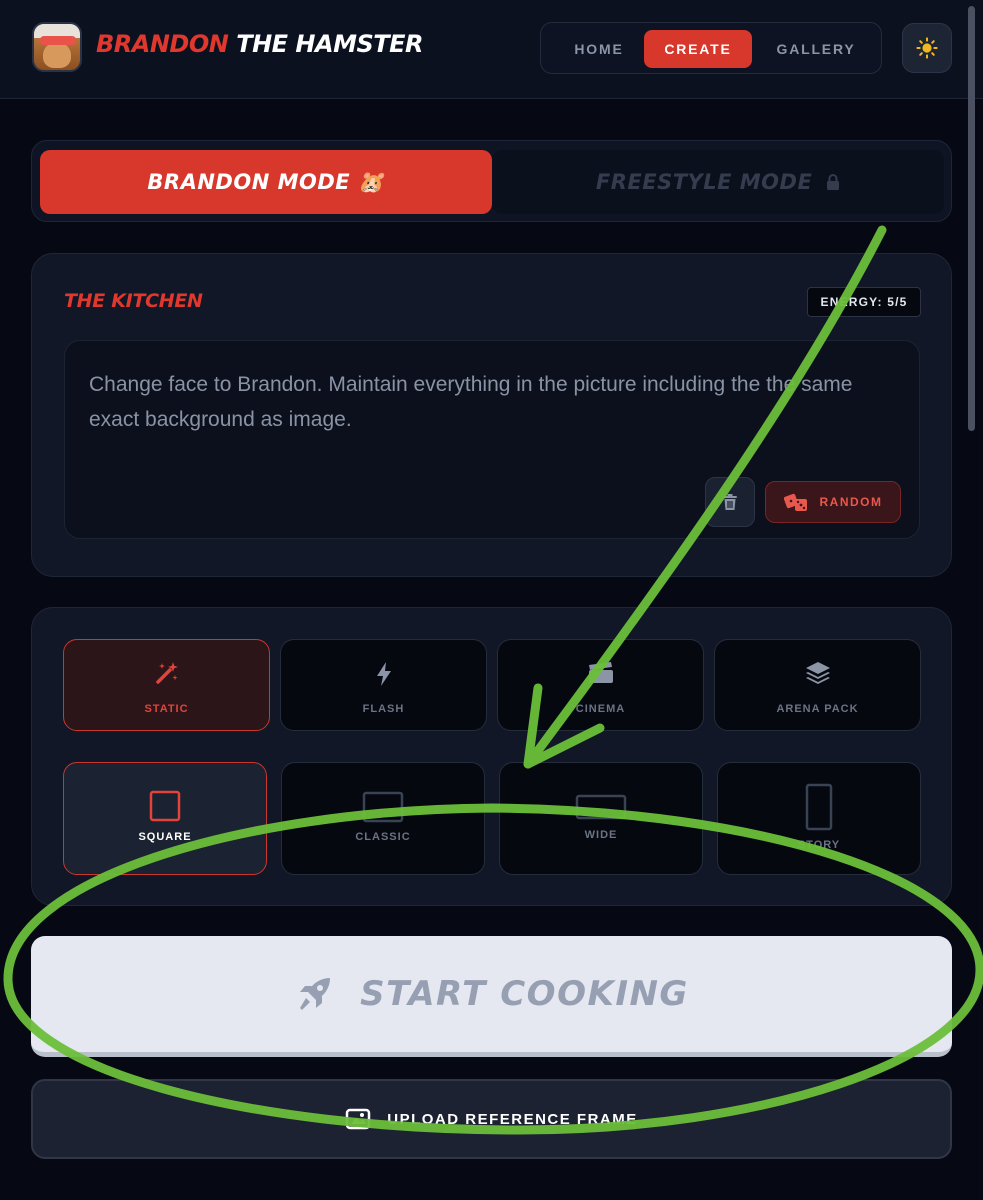 The height and width of the screenshot is (1200, 983). I want to click on nav-gallery: GALLERY, so click(816, 49).